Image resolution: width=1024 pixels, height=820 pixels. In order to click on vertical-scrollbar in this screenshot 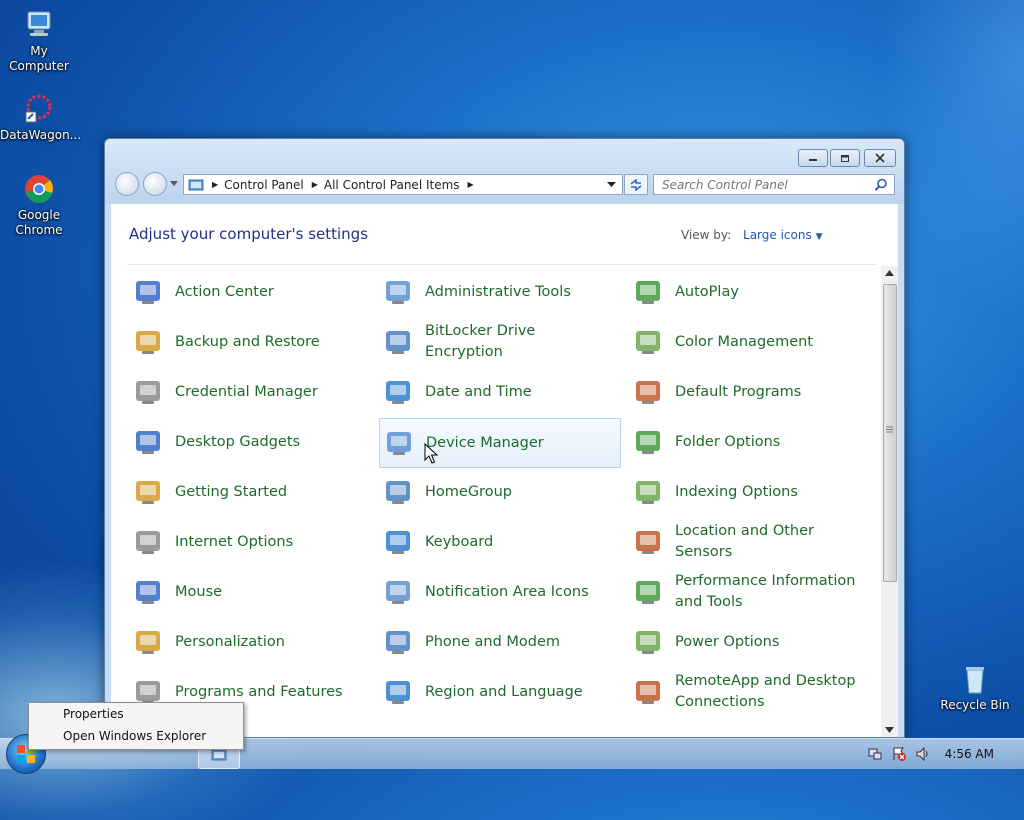, I will do `click(889, 501)`.